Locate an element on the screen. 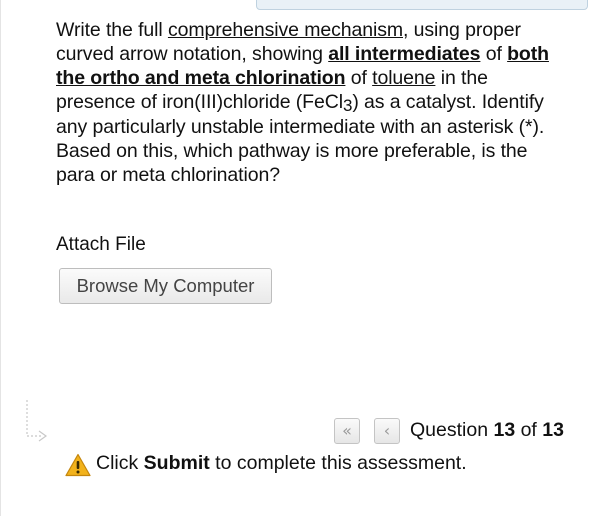 This screenshot has height=516, width=591. comprehensive-mechanism-link: comprehensive mechanism is located at coordinates (285, 30).